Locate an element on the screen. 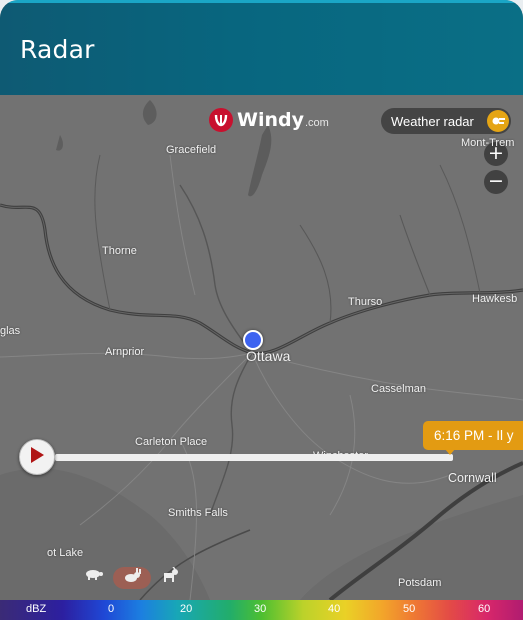  goat-icon is located at coordinates (170, 576).